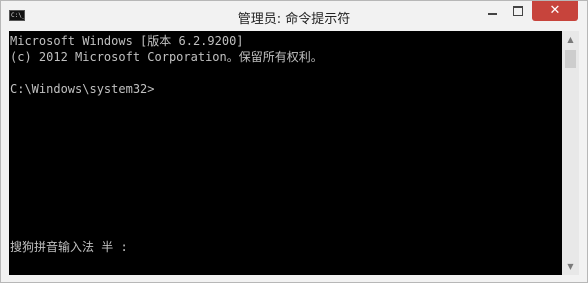  I want to click on close-icon: ✕, so click(555, 10).